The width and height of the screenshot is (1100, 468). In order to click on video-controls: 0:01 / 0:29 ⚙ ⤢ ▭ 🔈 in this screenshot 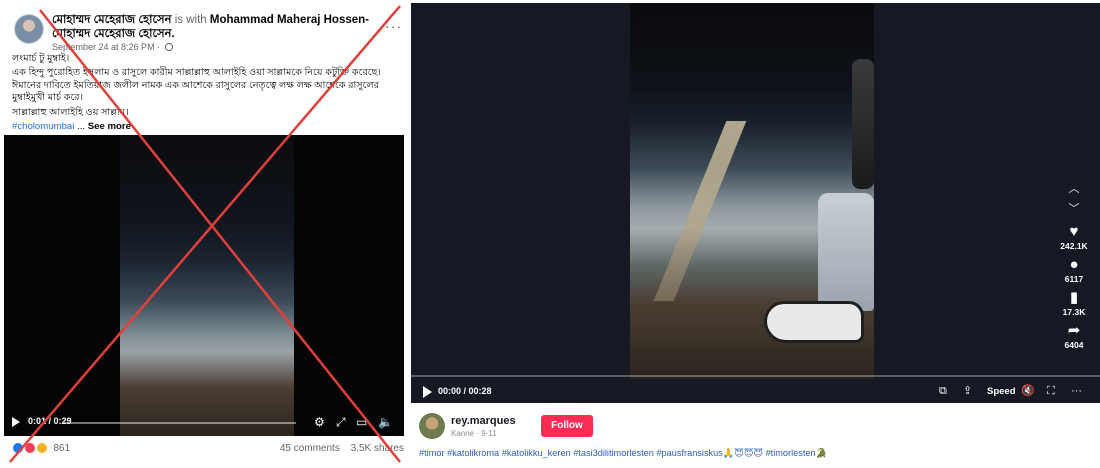, I will do `click(204, 423)`.